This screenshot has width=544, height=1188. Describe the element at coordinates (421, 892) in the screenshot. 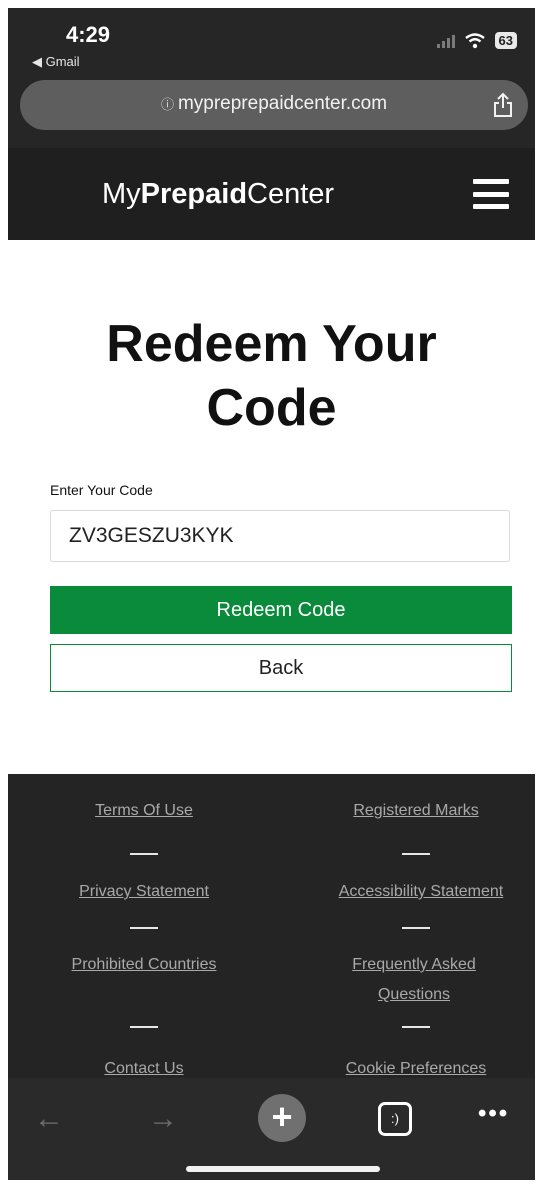

I see `accessibility-statement-link: Accessibility Statement` at that location.